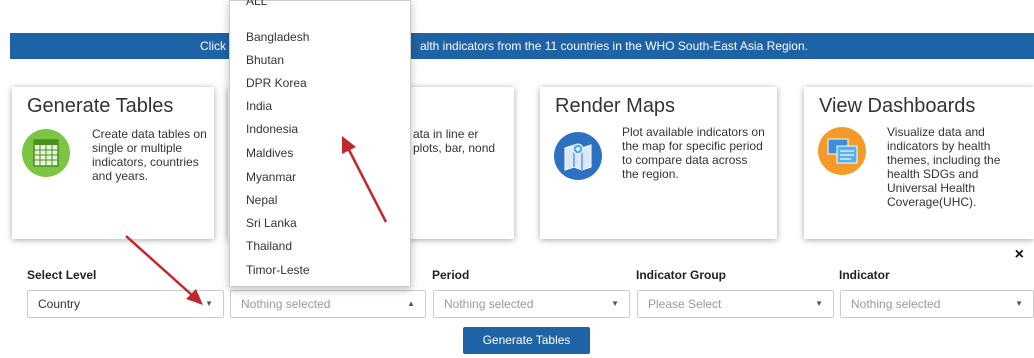  Describe the element at coordinates (896, 304) in the screenshot. I see `indicator-select-placeholder: Nothing selected` at that location.